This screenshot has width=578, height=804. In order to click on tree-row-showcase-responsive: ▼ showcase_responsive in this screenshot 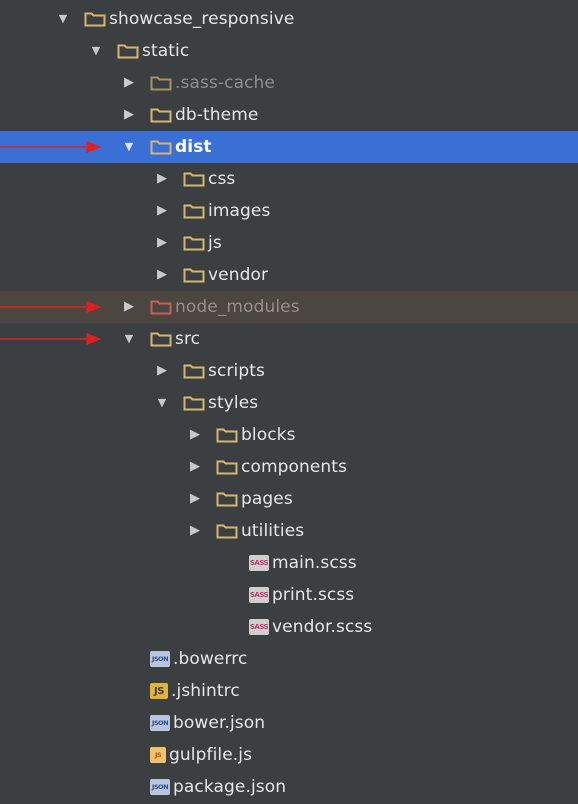, I will do `click(289, 19)`.